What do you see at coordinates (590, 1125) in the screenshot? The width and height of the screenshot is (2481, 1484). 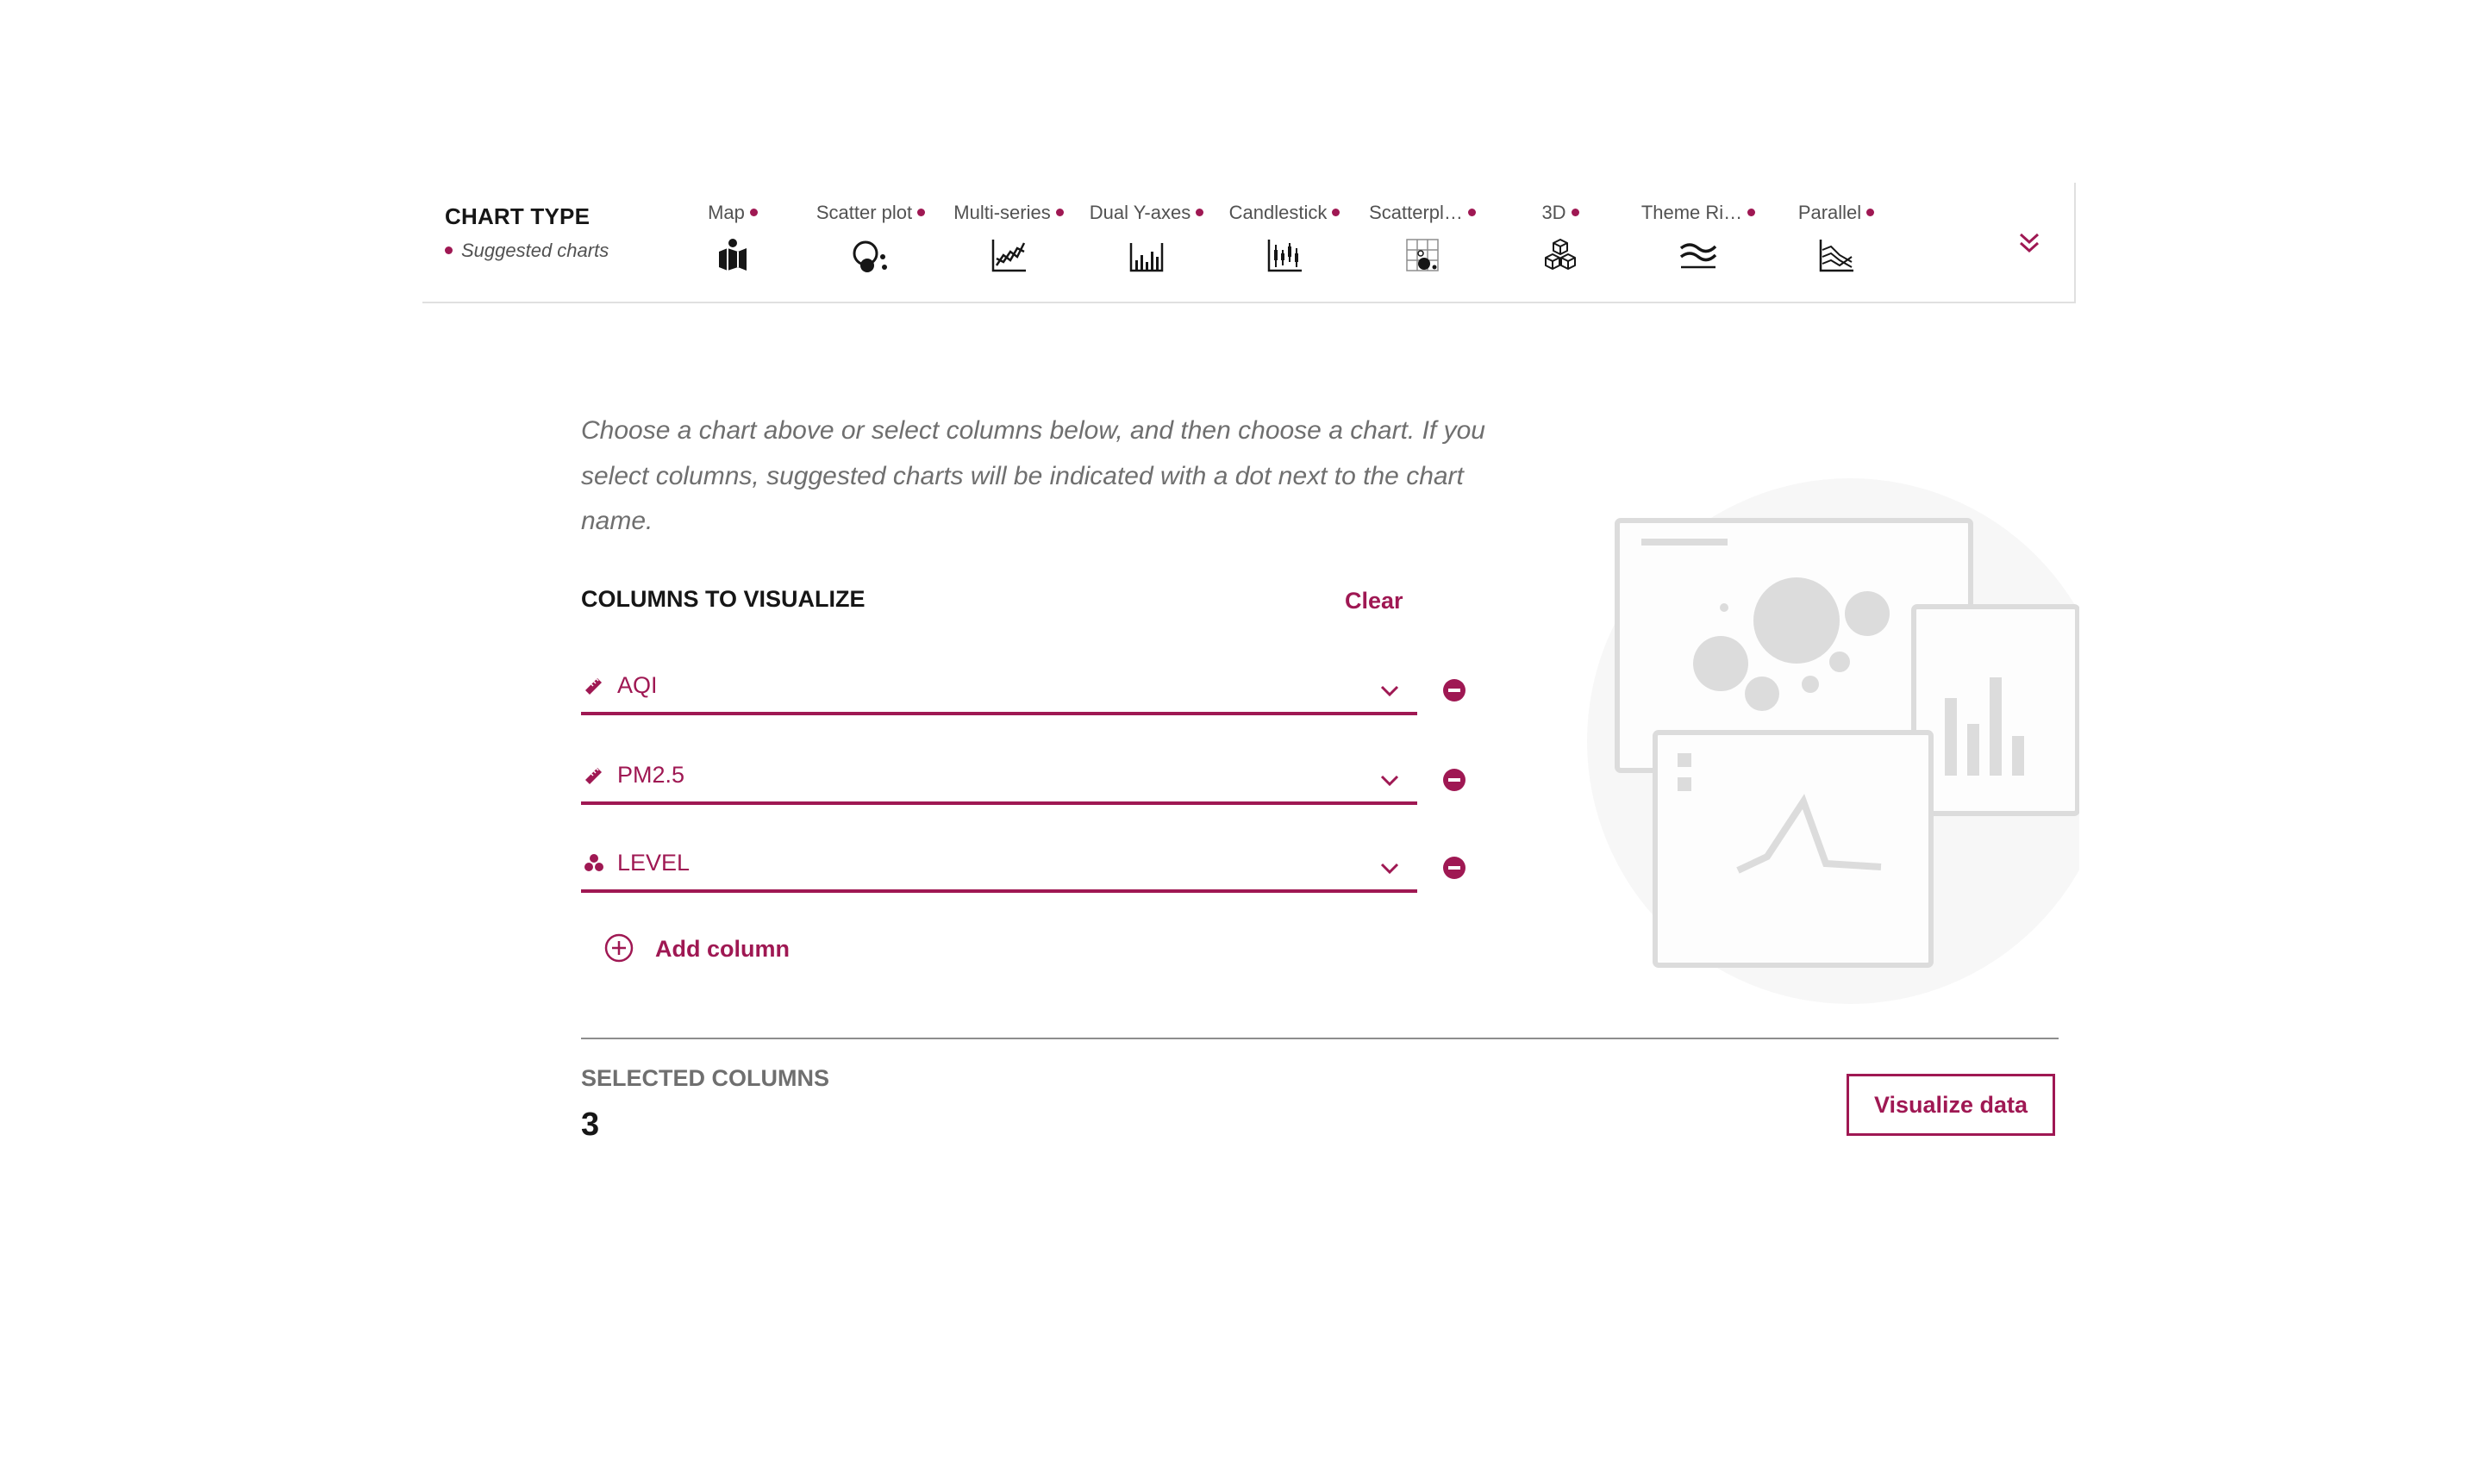 I see `selected-columns-count: 3` at bounding box center [590, 1125].